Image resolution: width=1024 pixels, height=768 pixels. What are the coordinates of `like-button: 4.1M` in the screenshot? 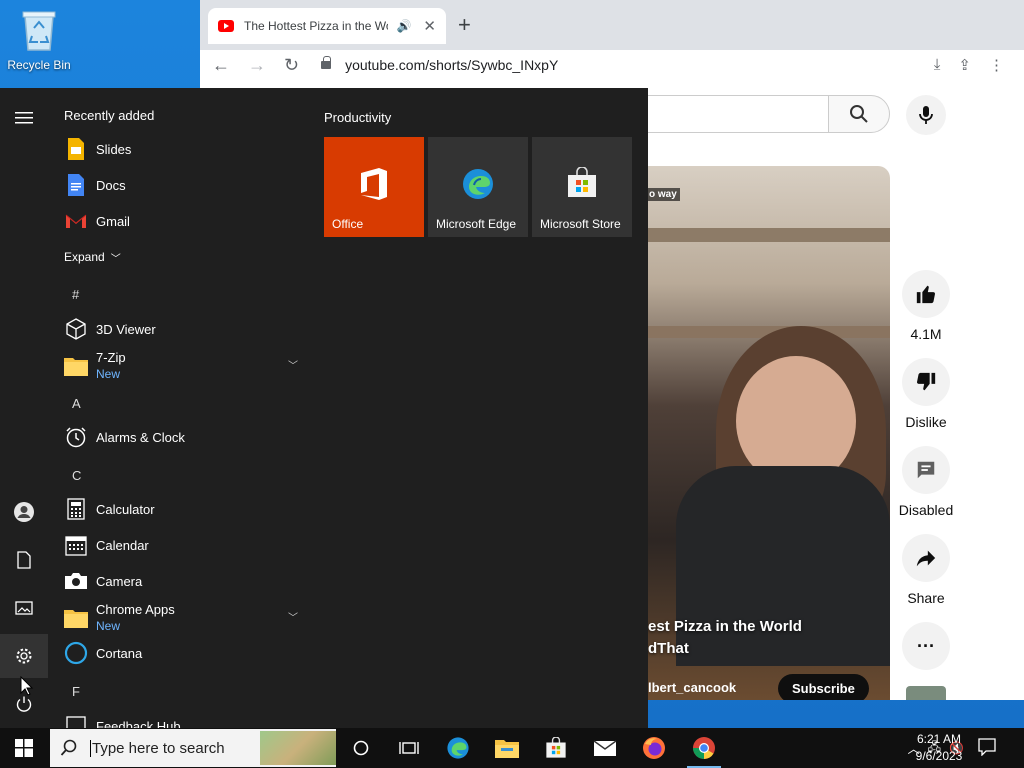 It's located at (926, 306).